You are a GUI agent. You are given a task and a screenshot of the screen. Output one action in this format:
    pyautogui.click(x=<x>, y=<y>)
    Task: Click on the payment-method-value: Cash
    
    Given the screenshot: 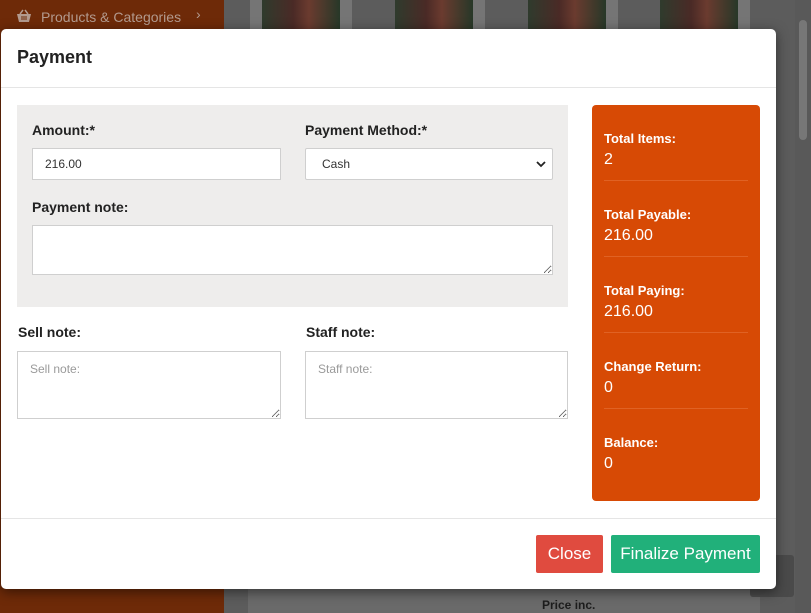 What is the action you would take?
    pyautogui.click(x=336, y=164)
    